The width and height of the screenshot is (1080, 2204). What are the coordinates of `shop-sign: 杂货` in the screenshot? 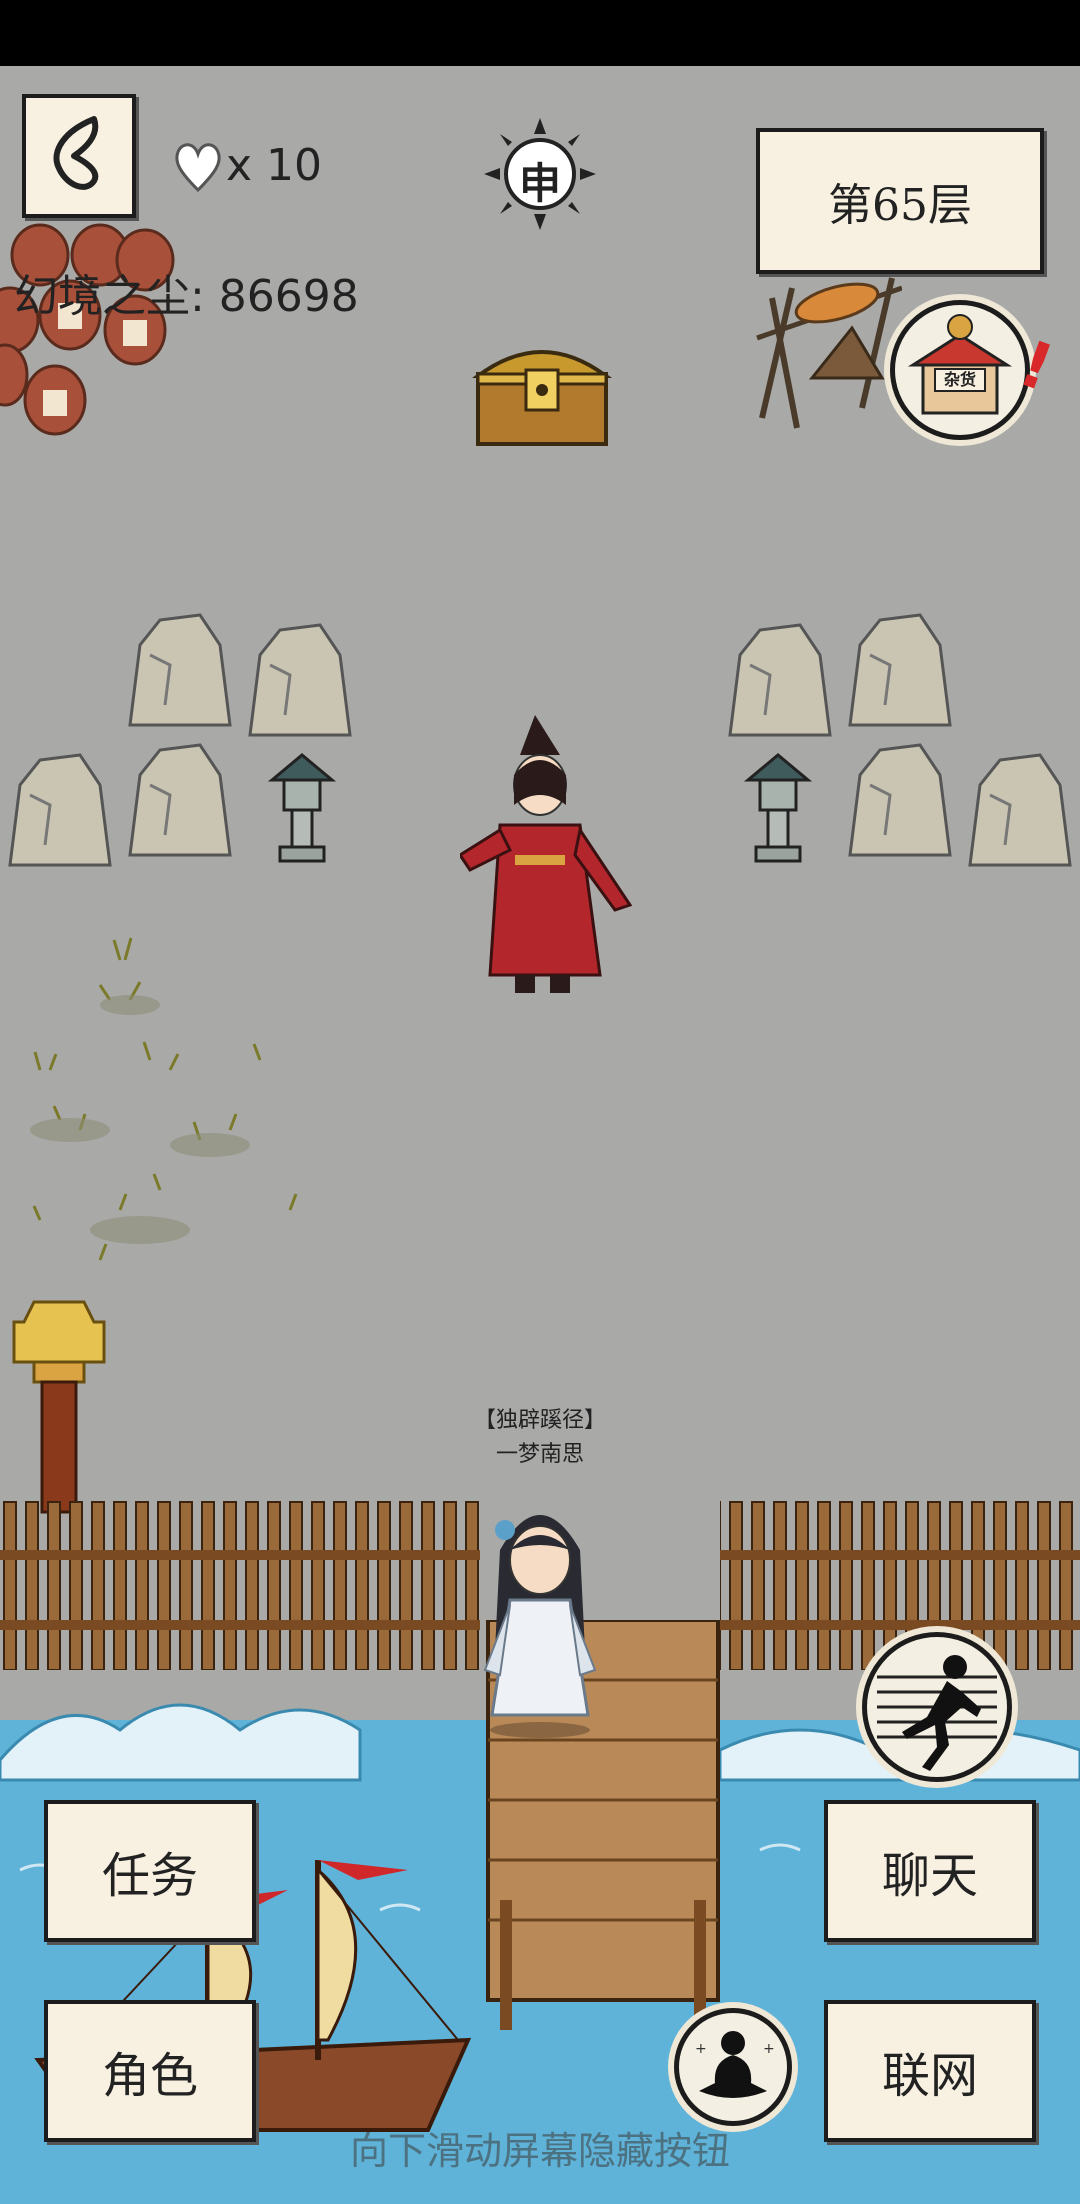 It's located at (959, 379).